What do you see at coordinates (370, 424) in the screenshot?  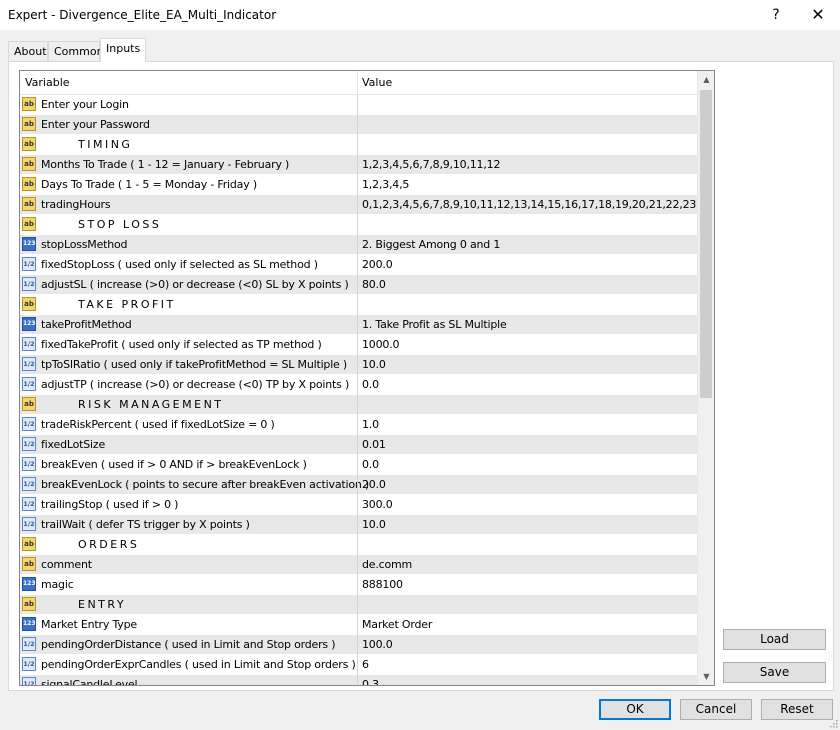 I see `value-cell: 1.0` at bounding box center [370, 424].